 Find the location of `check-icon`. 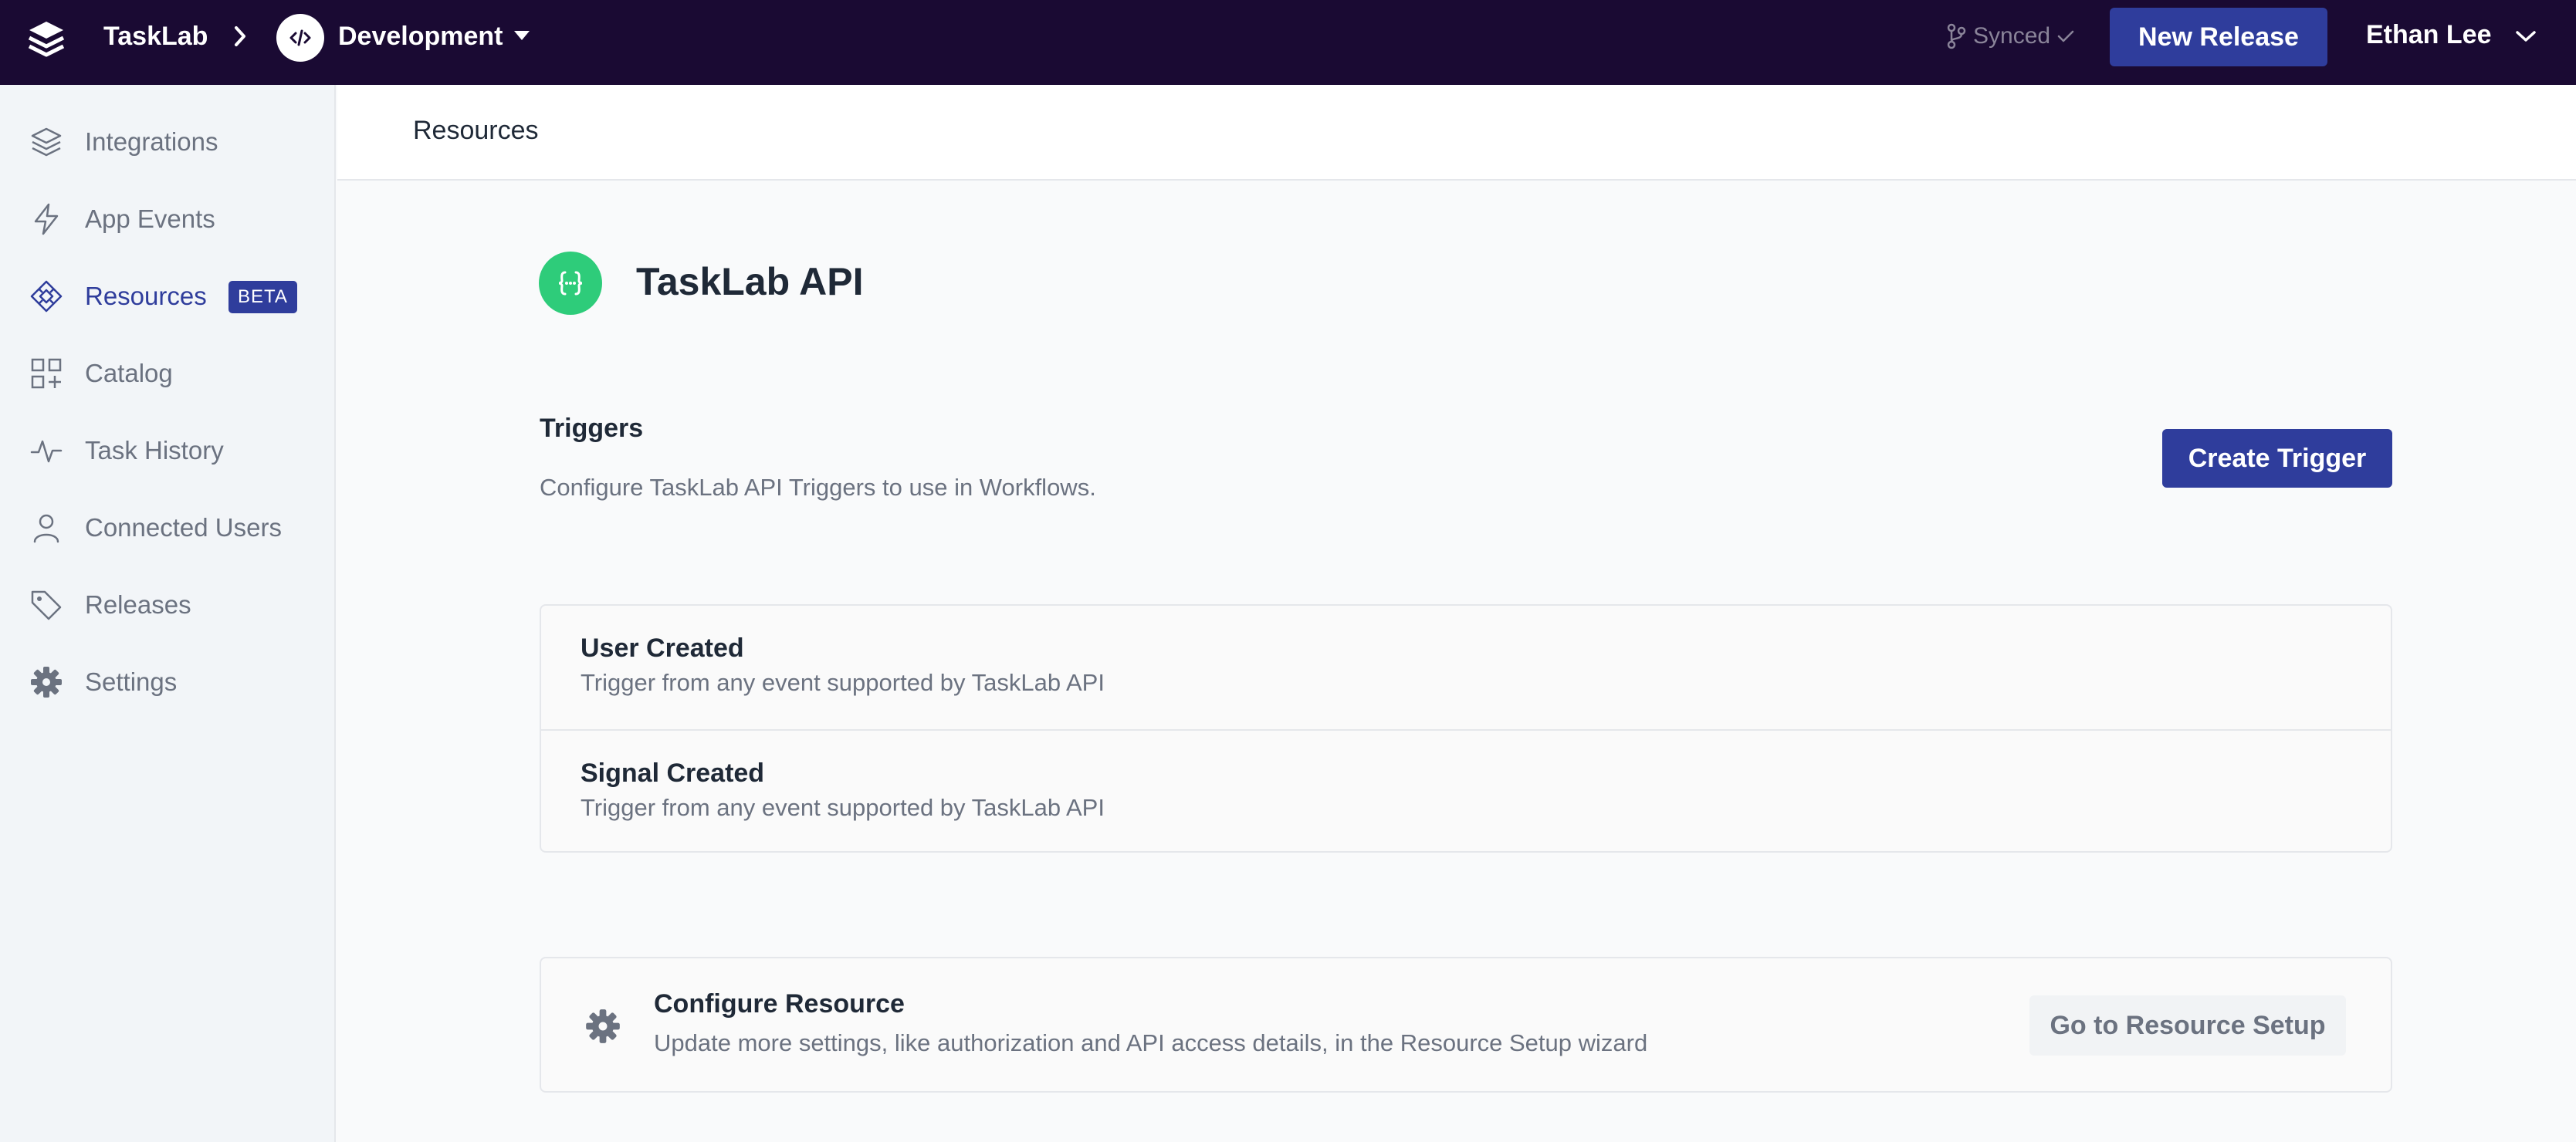

check-icon is located at coordinates (2065, 36).